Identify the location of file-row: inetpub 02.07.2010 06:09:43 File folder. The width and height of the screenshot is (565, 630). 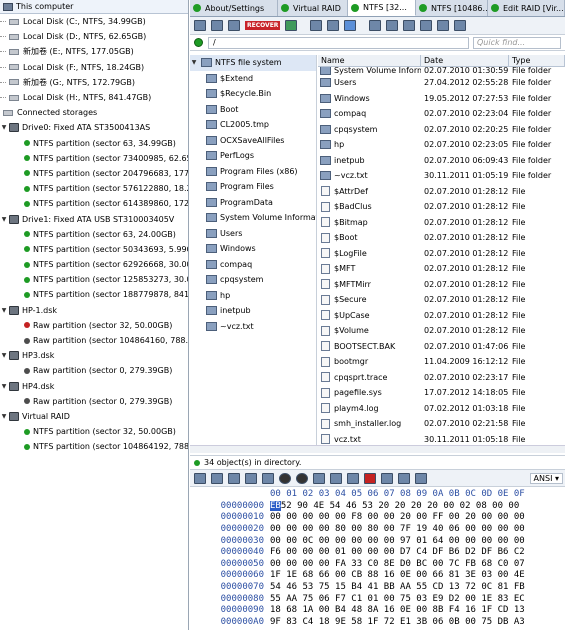
(441, 161).